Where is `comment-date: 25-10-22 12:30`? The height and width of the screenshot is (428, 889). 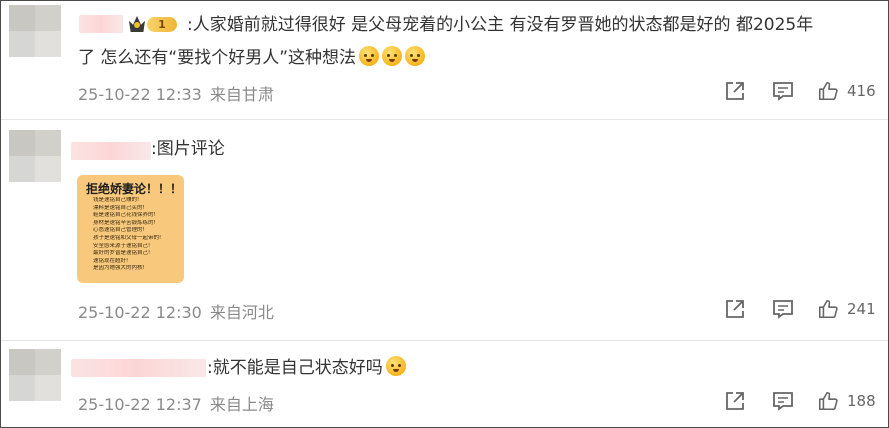
comment-date: 25-10-22 12:30 is located at coordinates (140, 312).